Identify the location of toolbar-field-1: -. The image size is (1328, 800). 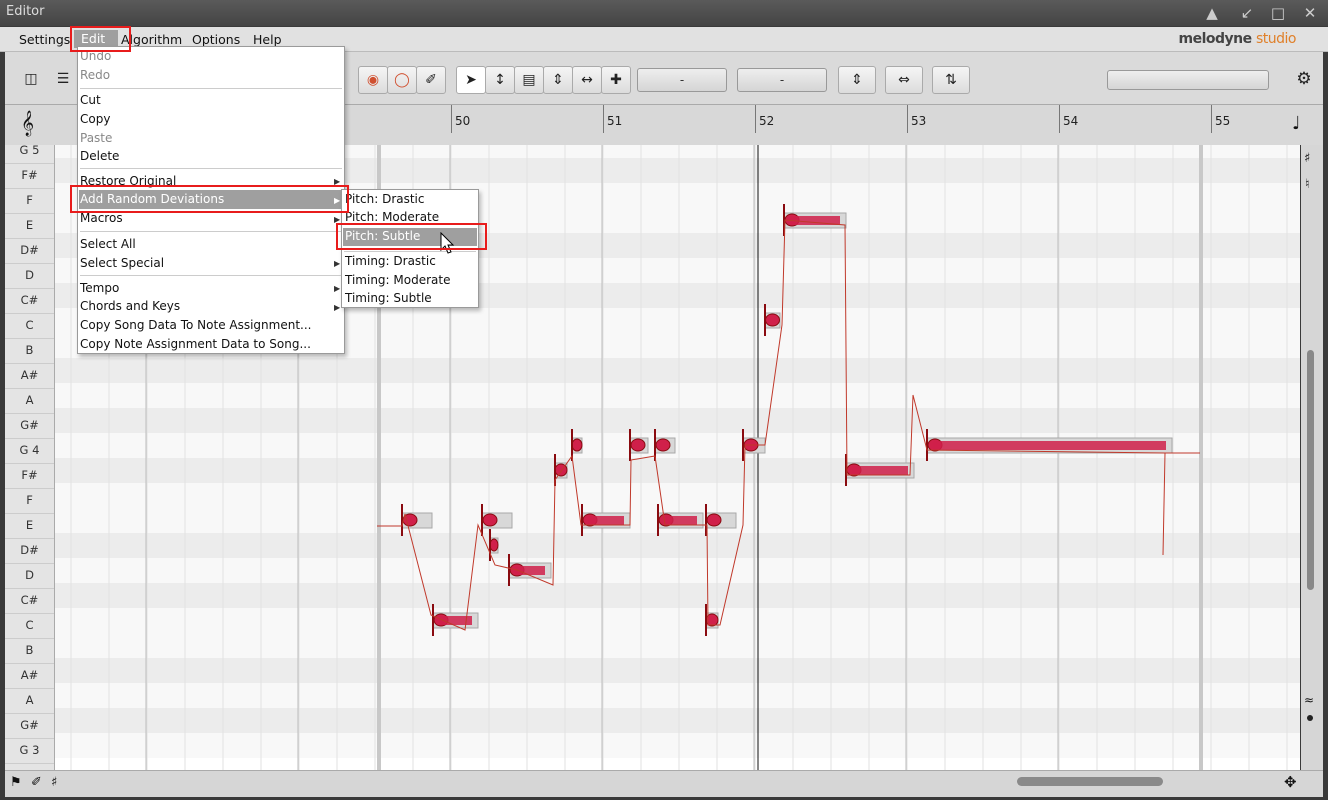
(682, 80).